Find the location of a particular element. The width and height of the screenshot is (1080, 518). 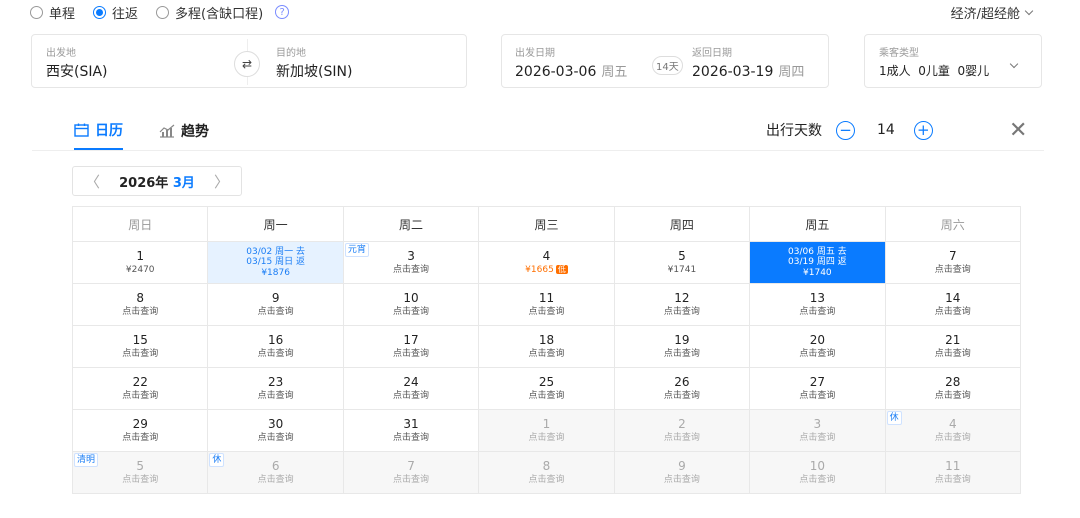

calendar-cell: 5 ¥1741 is located at coordinates (682, 263).